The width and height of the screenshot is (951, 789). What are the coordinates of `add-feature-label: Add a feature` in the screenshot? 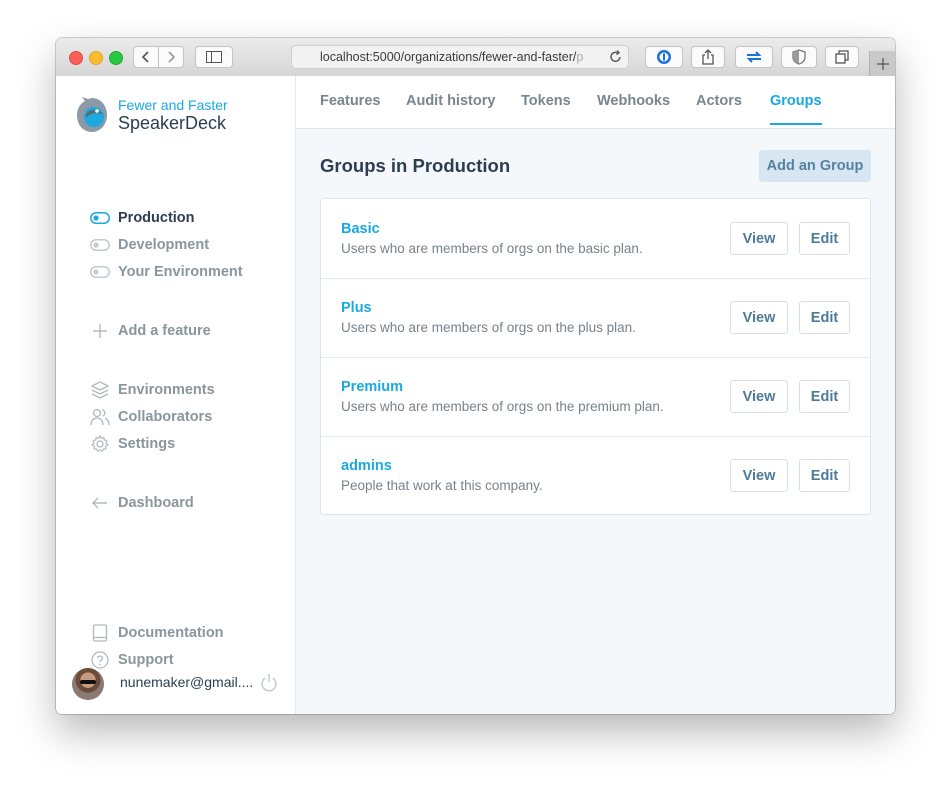 It's located at (164, 331).